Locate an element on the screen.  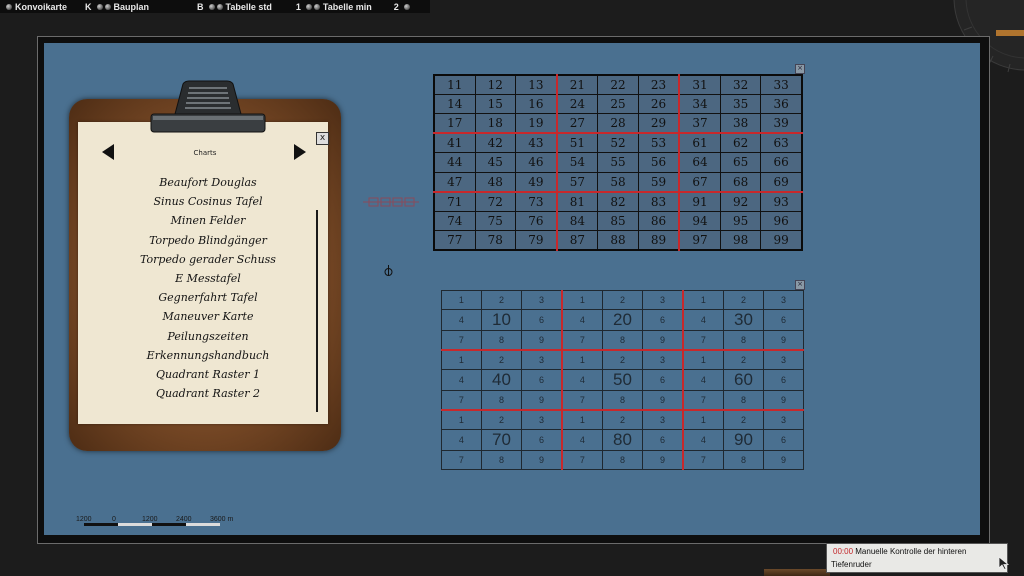
grid-cell: 55 is located at coordinates (618, 162).